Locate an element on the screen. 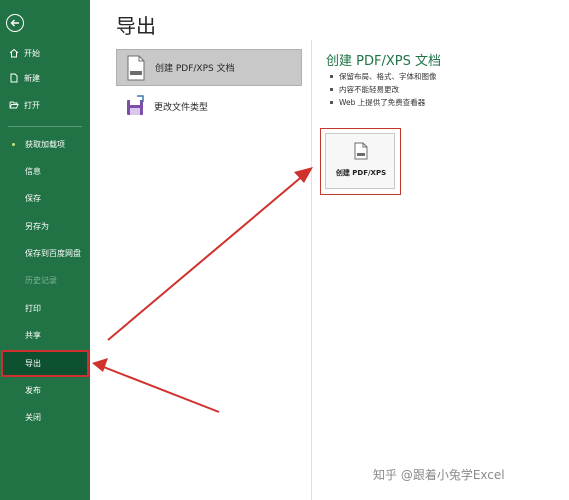 Image resolution: width=569 pixels, height=500 pixels. red-arrow-to-create-button is located at coordinates (210, 254).